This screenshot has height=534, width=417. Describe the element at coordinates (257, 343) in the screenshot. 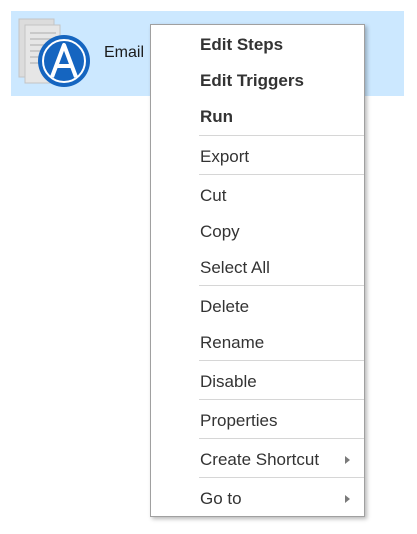

I see `menu-item-rename: Rename` at that location.